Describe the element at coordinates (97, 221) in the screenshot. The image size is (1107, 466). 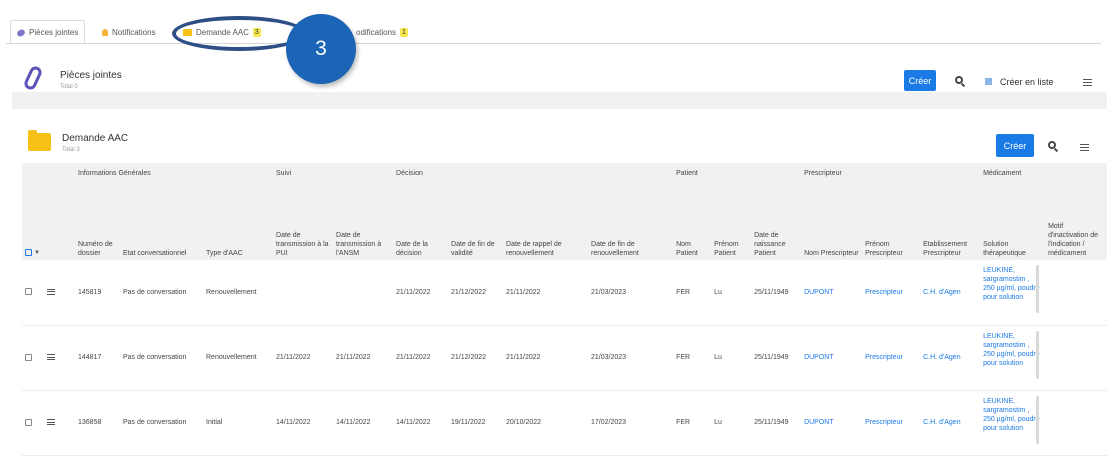
I see `column-header: Numéro de dossier` at that location.